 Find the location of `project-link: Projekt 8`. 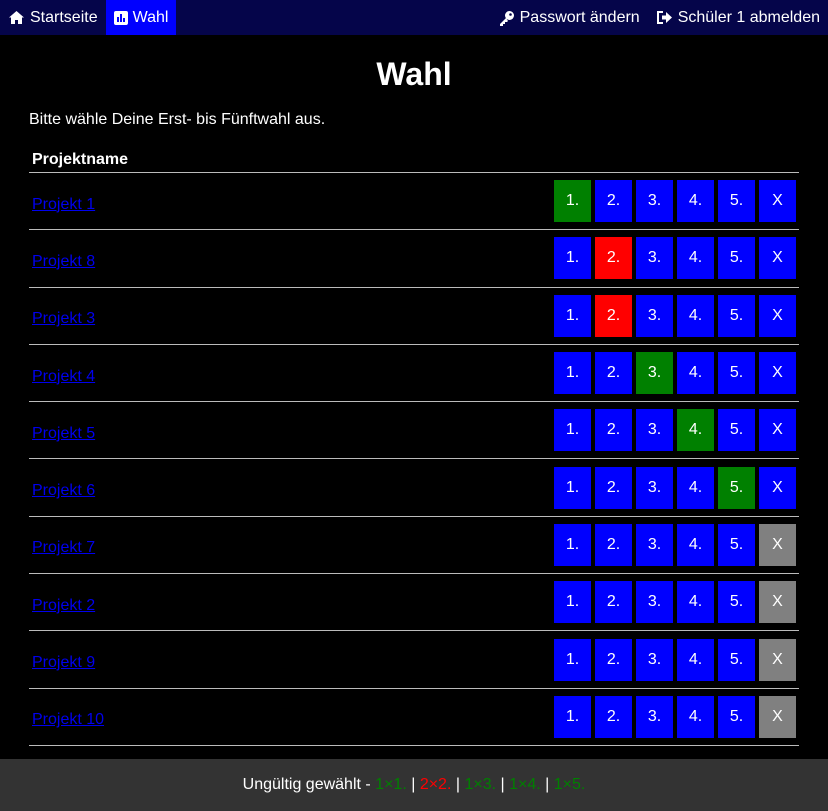

project-link: Projekt 8 is located at coordinates (62, 262).